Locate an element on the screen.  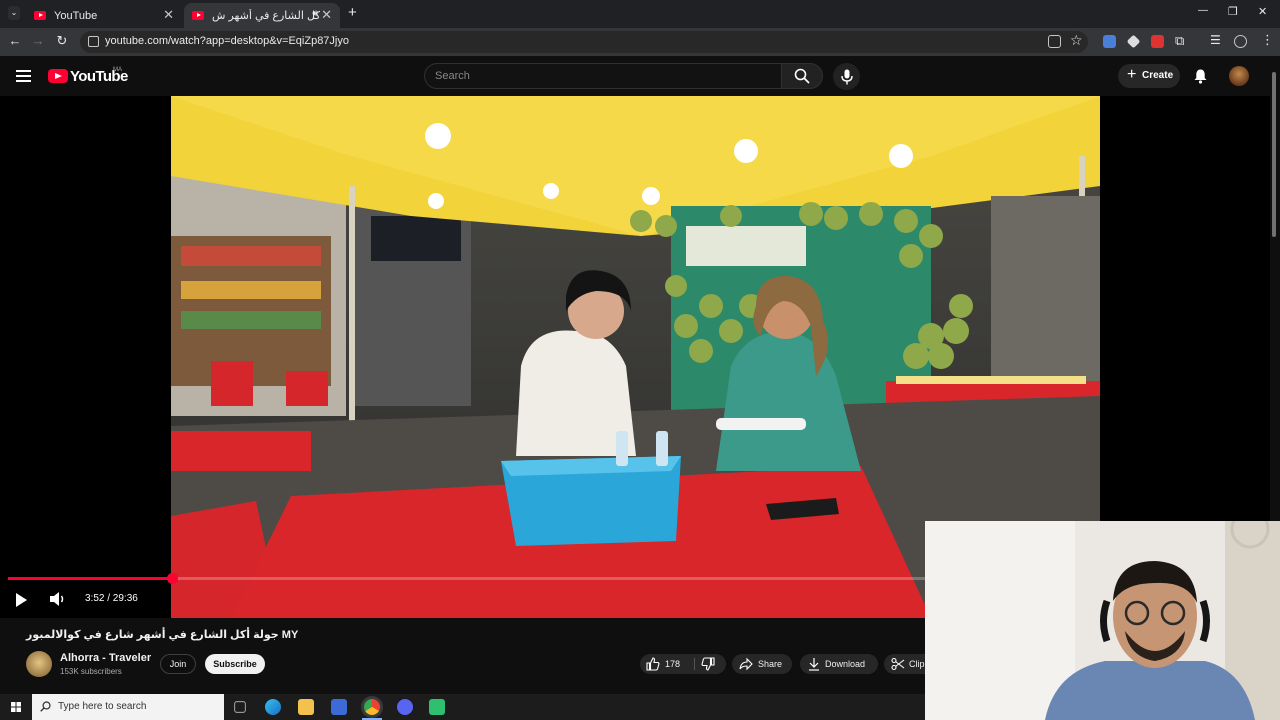
microphone-icon is located at coordinates (846, 76).